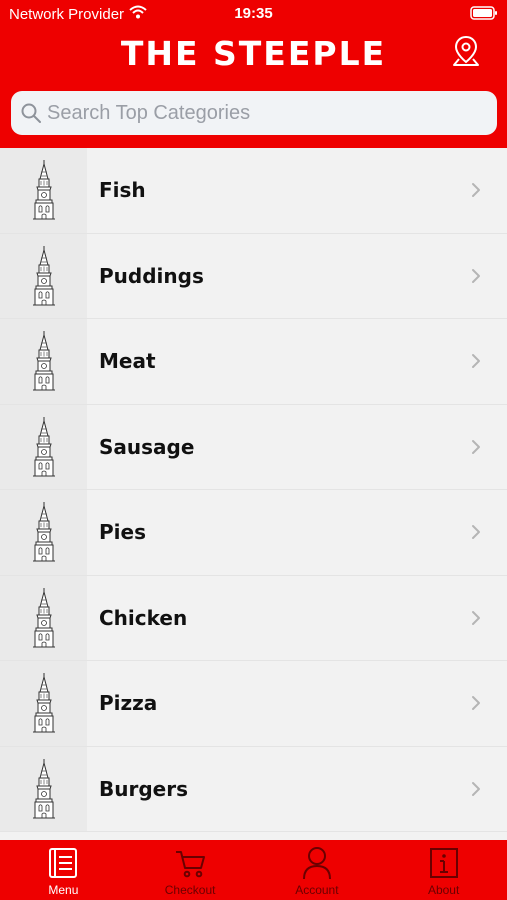 The width and height of the screenshot is (507, 900). I want to click on status-time: 19:35, so click(253, 13).